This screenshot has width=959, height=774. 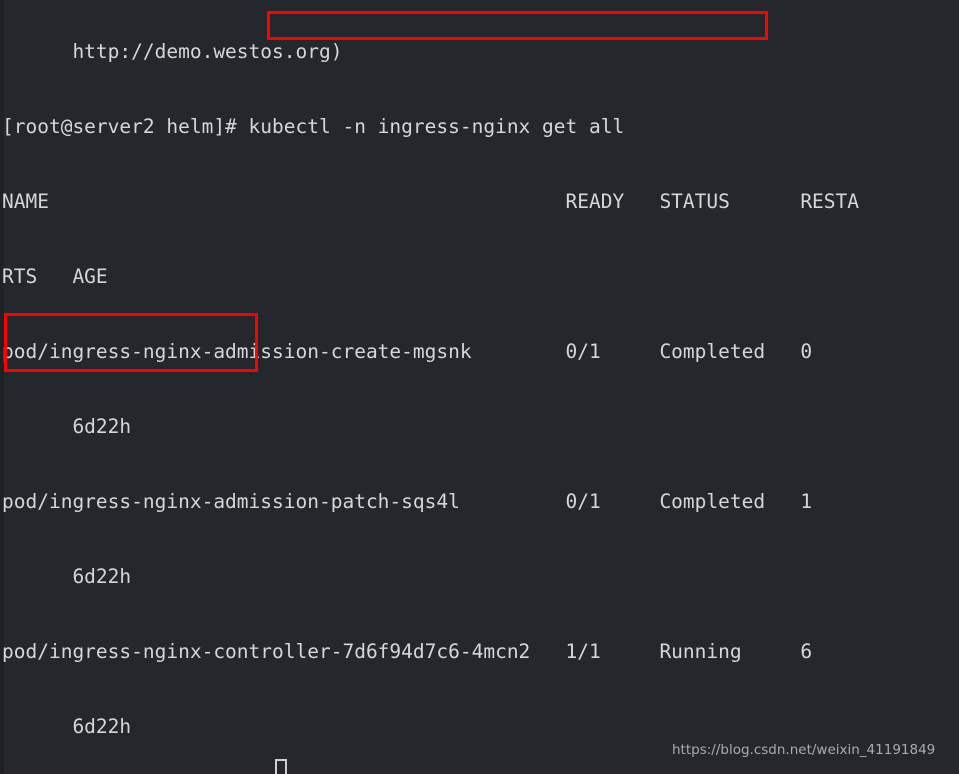 I want to click on terminal-cursor, so click(x=281, y=766).